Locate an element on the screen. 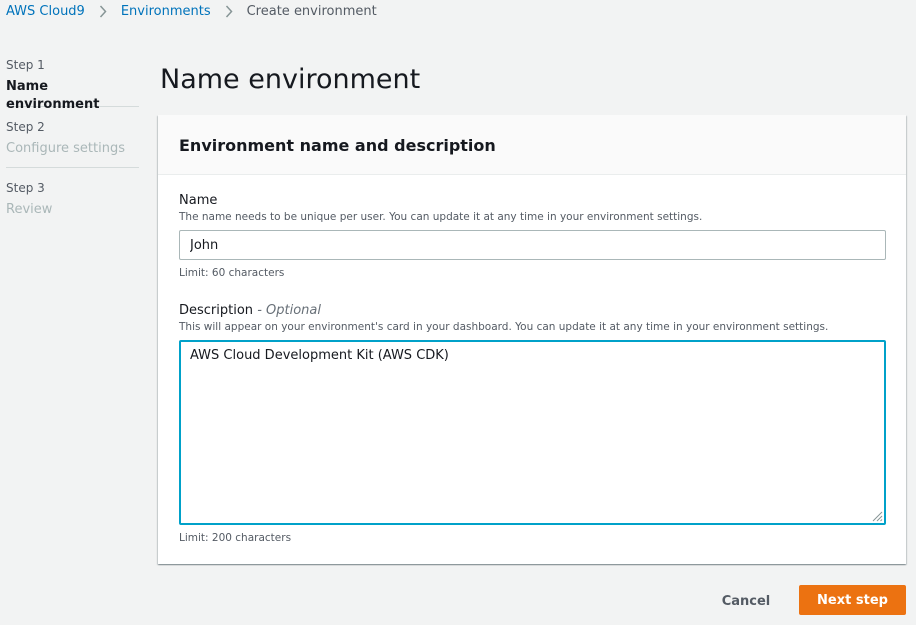 This screenshot has height=625, width=916. step-1: Step 1 Name environment is located at coordinates (72, 85).